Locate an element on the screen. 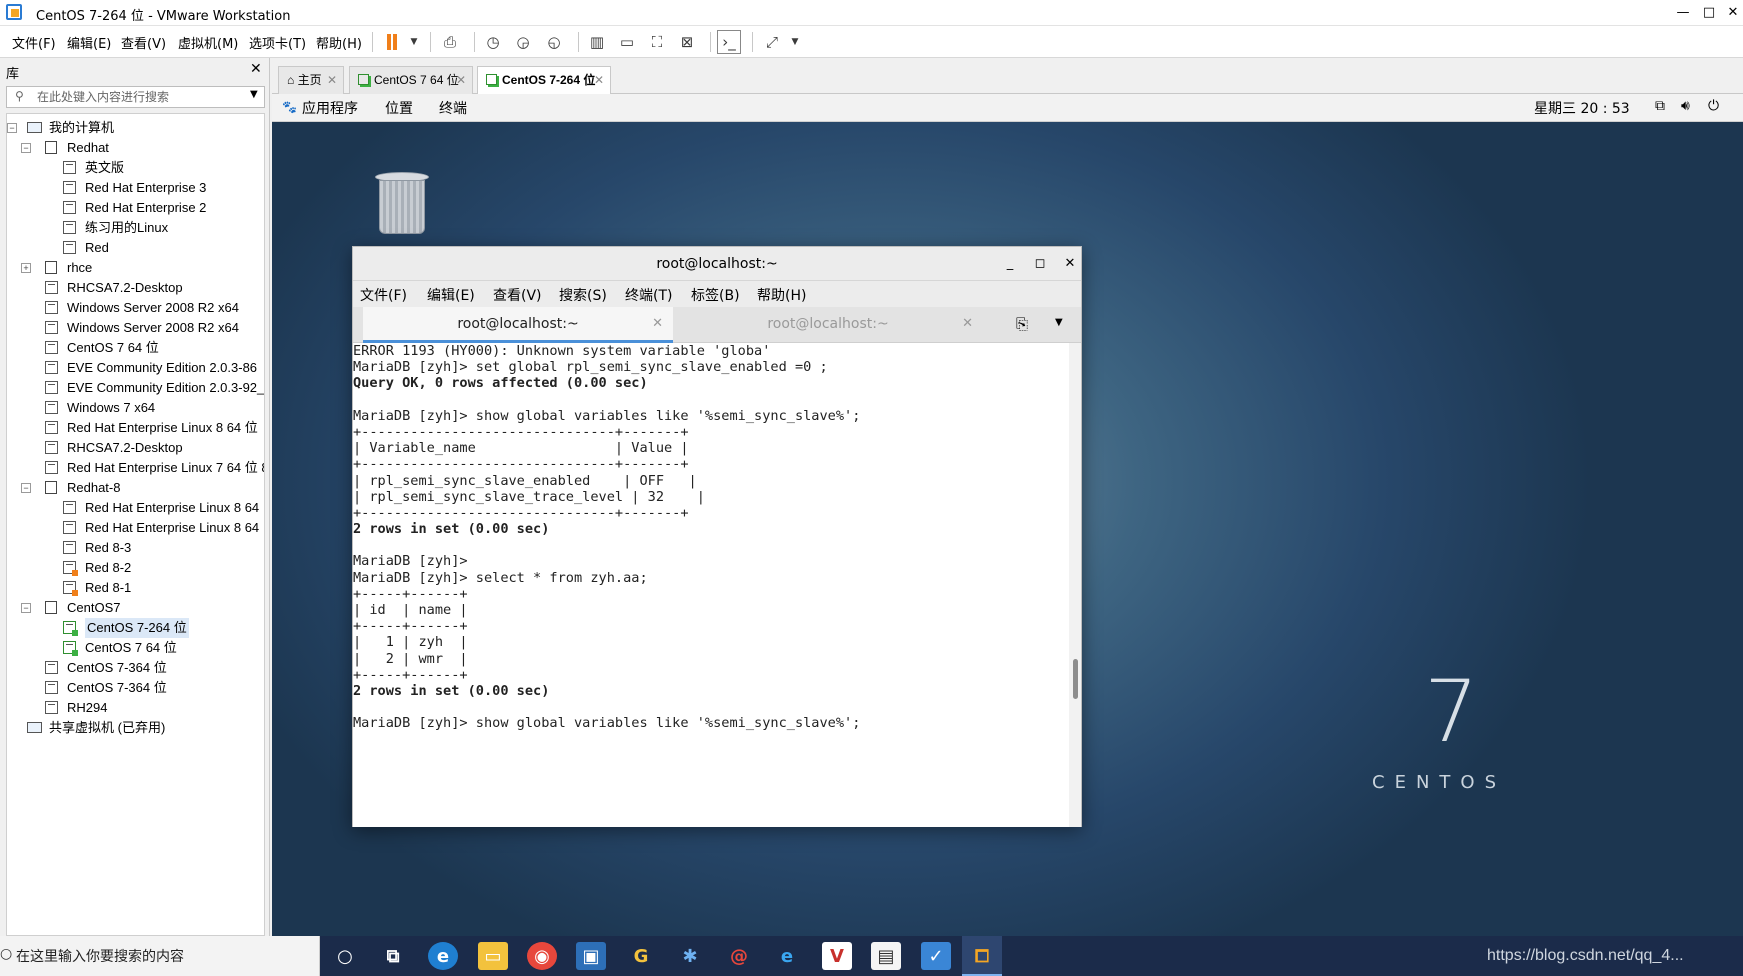 The image size is (1743, 976). tree-item: EVE Community Edition 2.0.3-86 is located at coordinates (135, 368).